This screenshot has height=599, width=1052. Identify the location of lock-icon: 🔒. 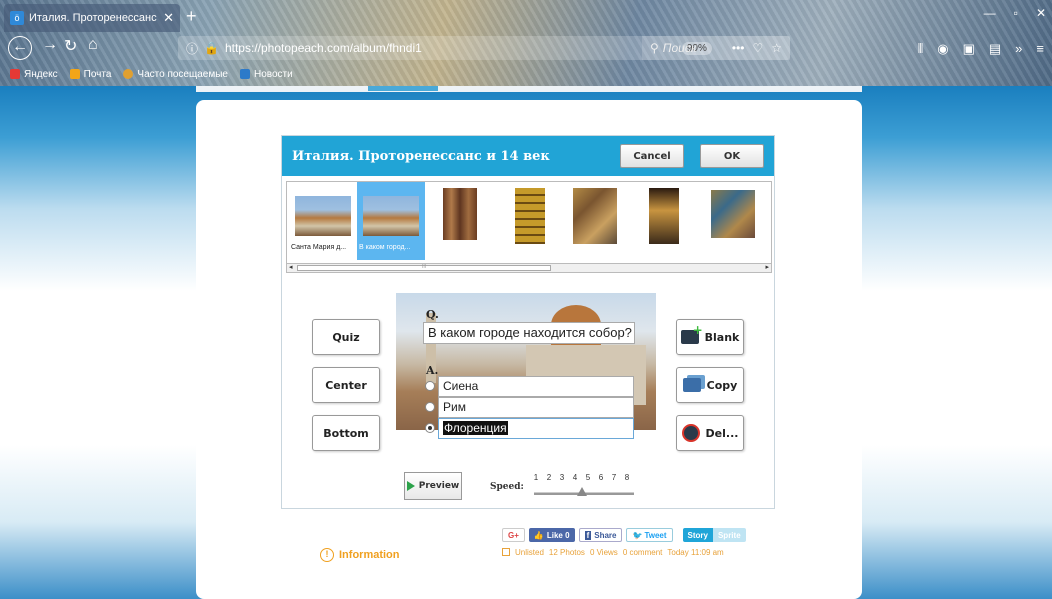
(211, 48).